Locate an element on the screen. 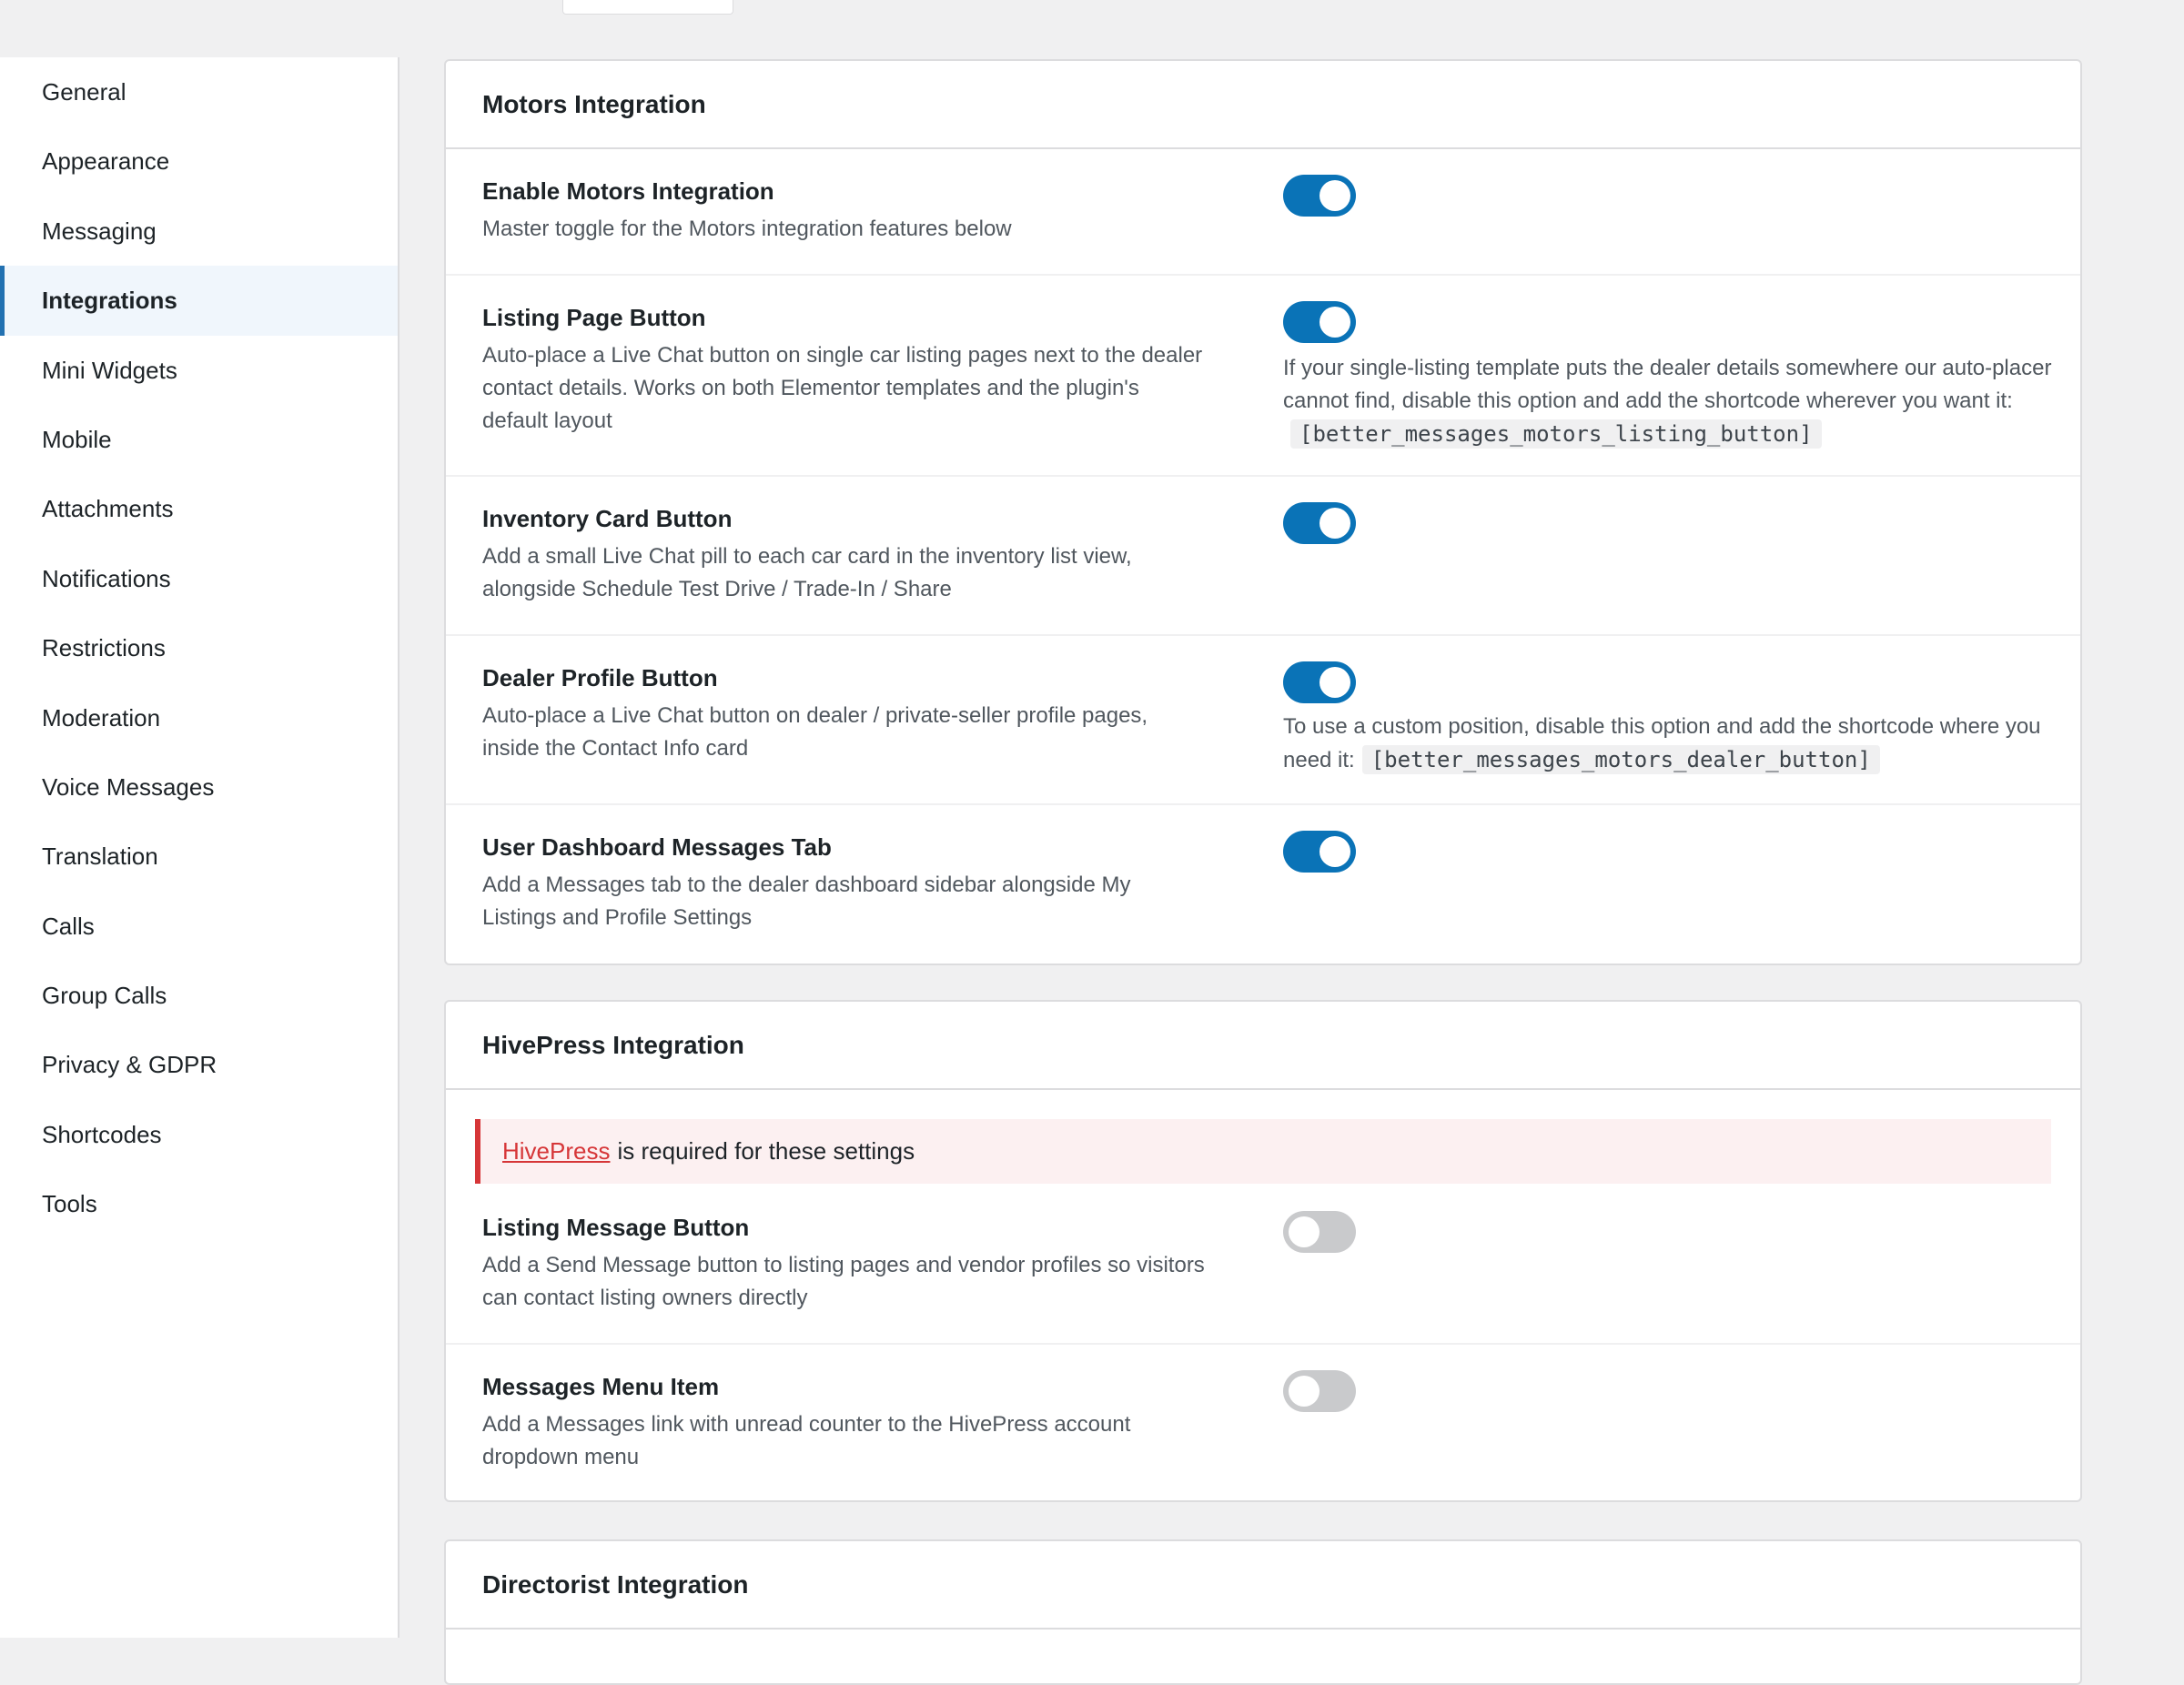 Image resolution: width=2184 pixels, height=1685 pixels. sidebar-item-tools: Tools is located at coordinates (199, 1204).